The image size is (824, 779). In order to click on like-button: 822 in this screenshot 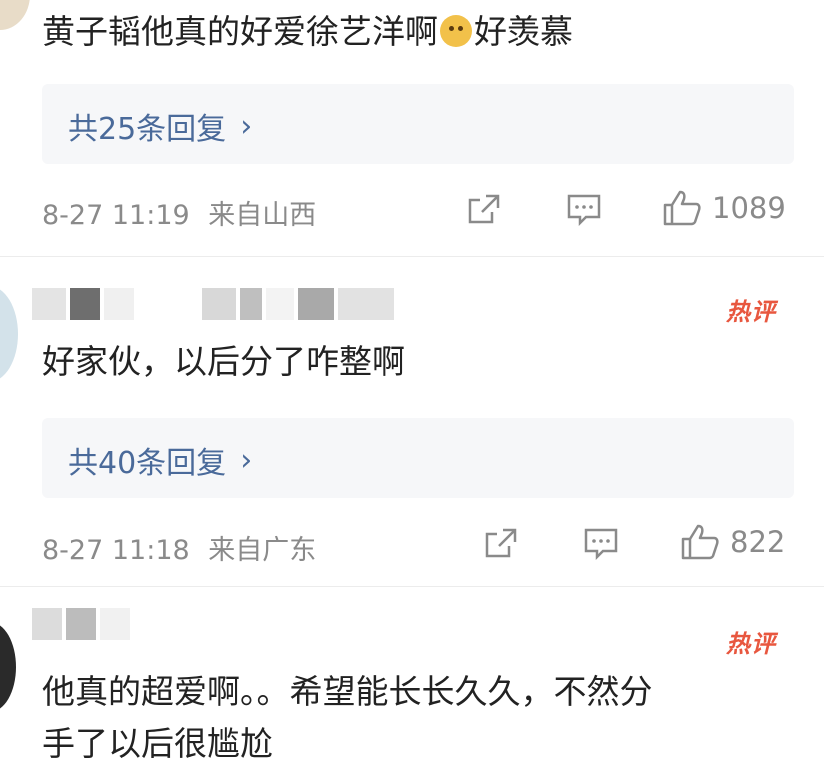, I will do `click(732, 542)`.